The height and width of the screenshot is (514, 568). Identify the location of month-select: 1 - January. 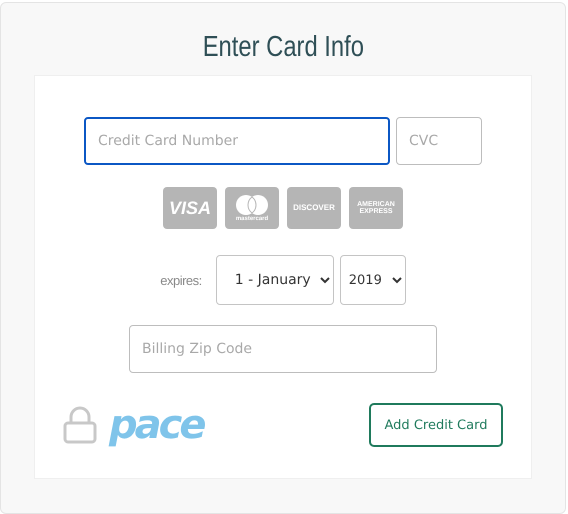
(275, 280).